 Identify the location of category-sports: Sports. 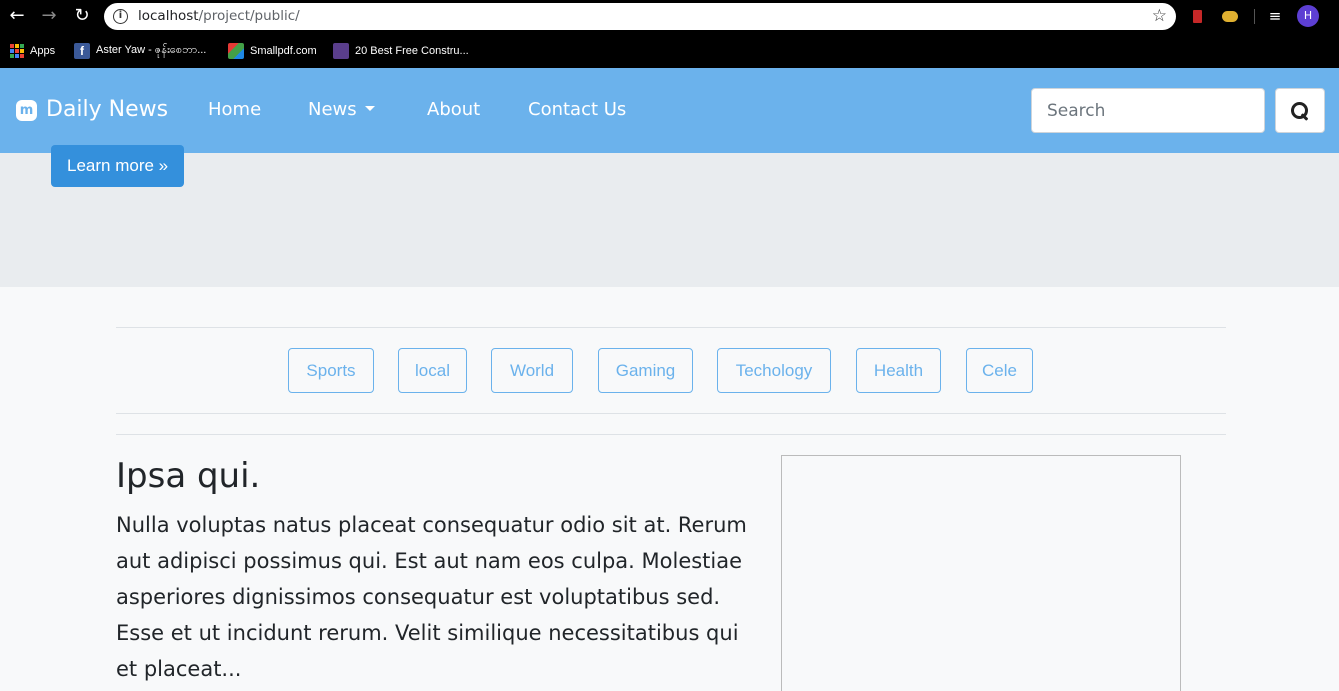
(331, 370).